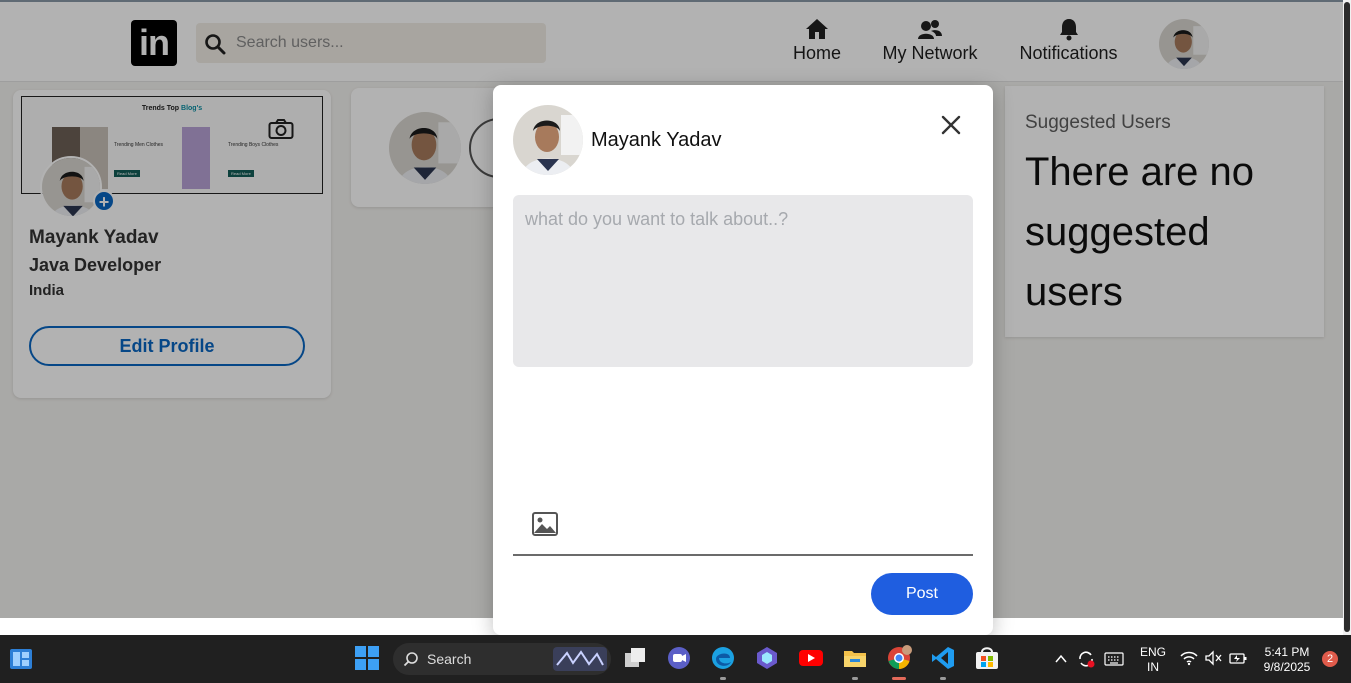  What do you see at coordinates (1238, 658) in the screenshot?
I see `battery-icon` at bounding box center [1238, 658].